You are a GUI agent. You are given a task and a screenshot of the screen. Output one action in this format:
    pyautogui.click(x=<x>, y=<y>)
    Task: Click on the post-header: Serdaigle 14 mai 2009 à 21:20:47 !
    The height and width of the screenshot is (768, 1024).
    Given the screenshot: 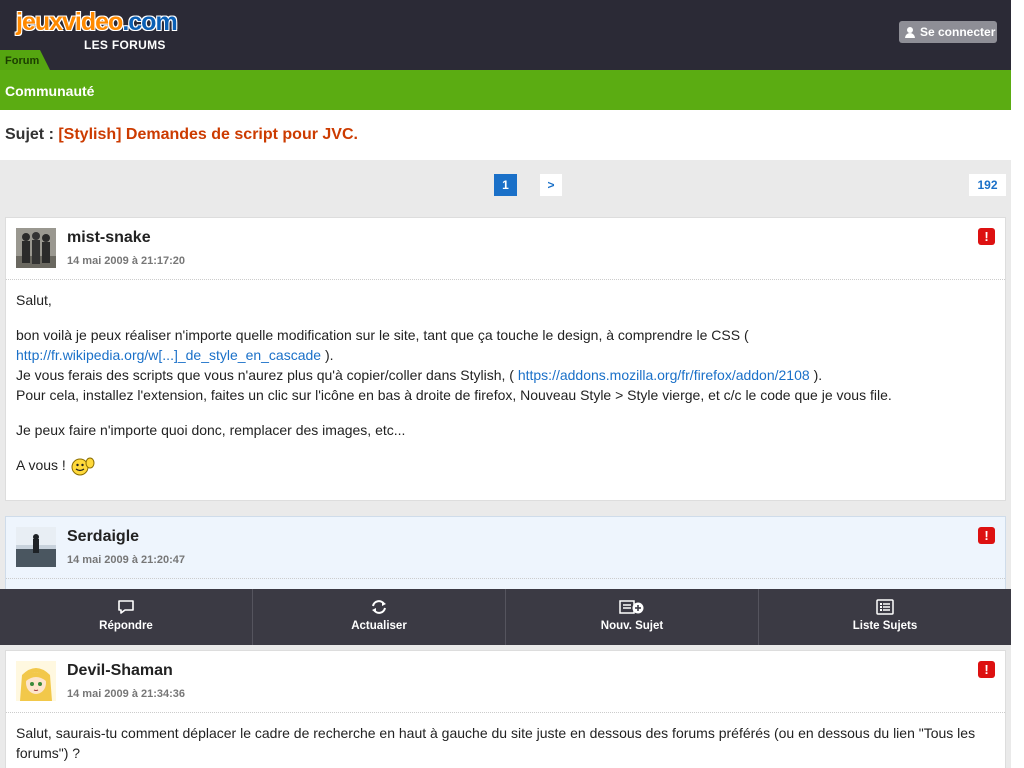 What is the action you would take?
    pyautogui.click(x=505, y=548)
    